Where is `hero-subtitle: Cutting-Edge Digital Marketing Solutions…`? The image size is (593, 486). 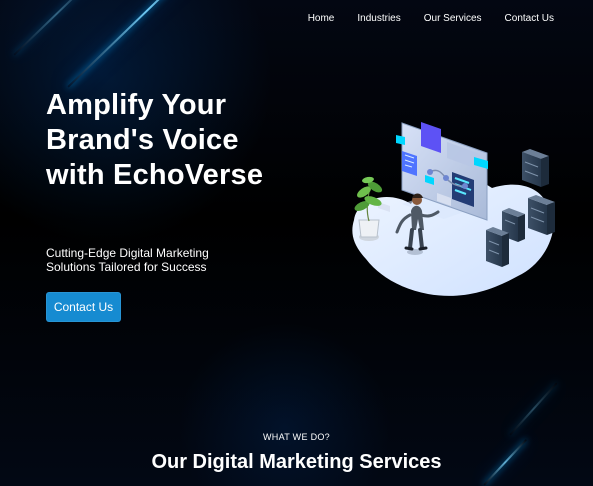 hero-subtitle: Cutting-Edge Digital Marketing Solutions… is located at coordinates (127, 260).